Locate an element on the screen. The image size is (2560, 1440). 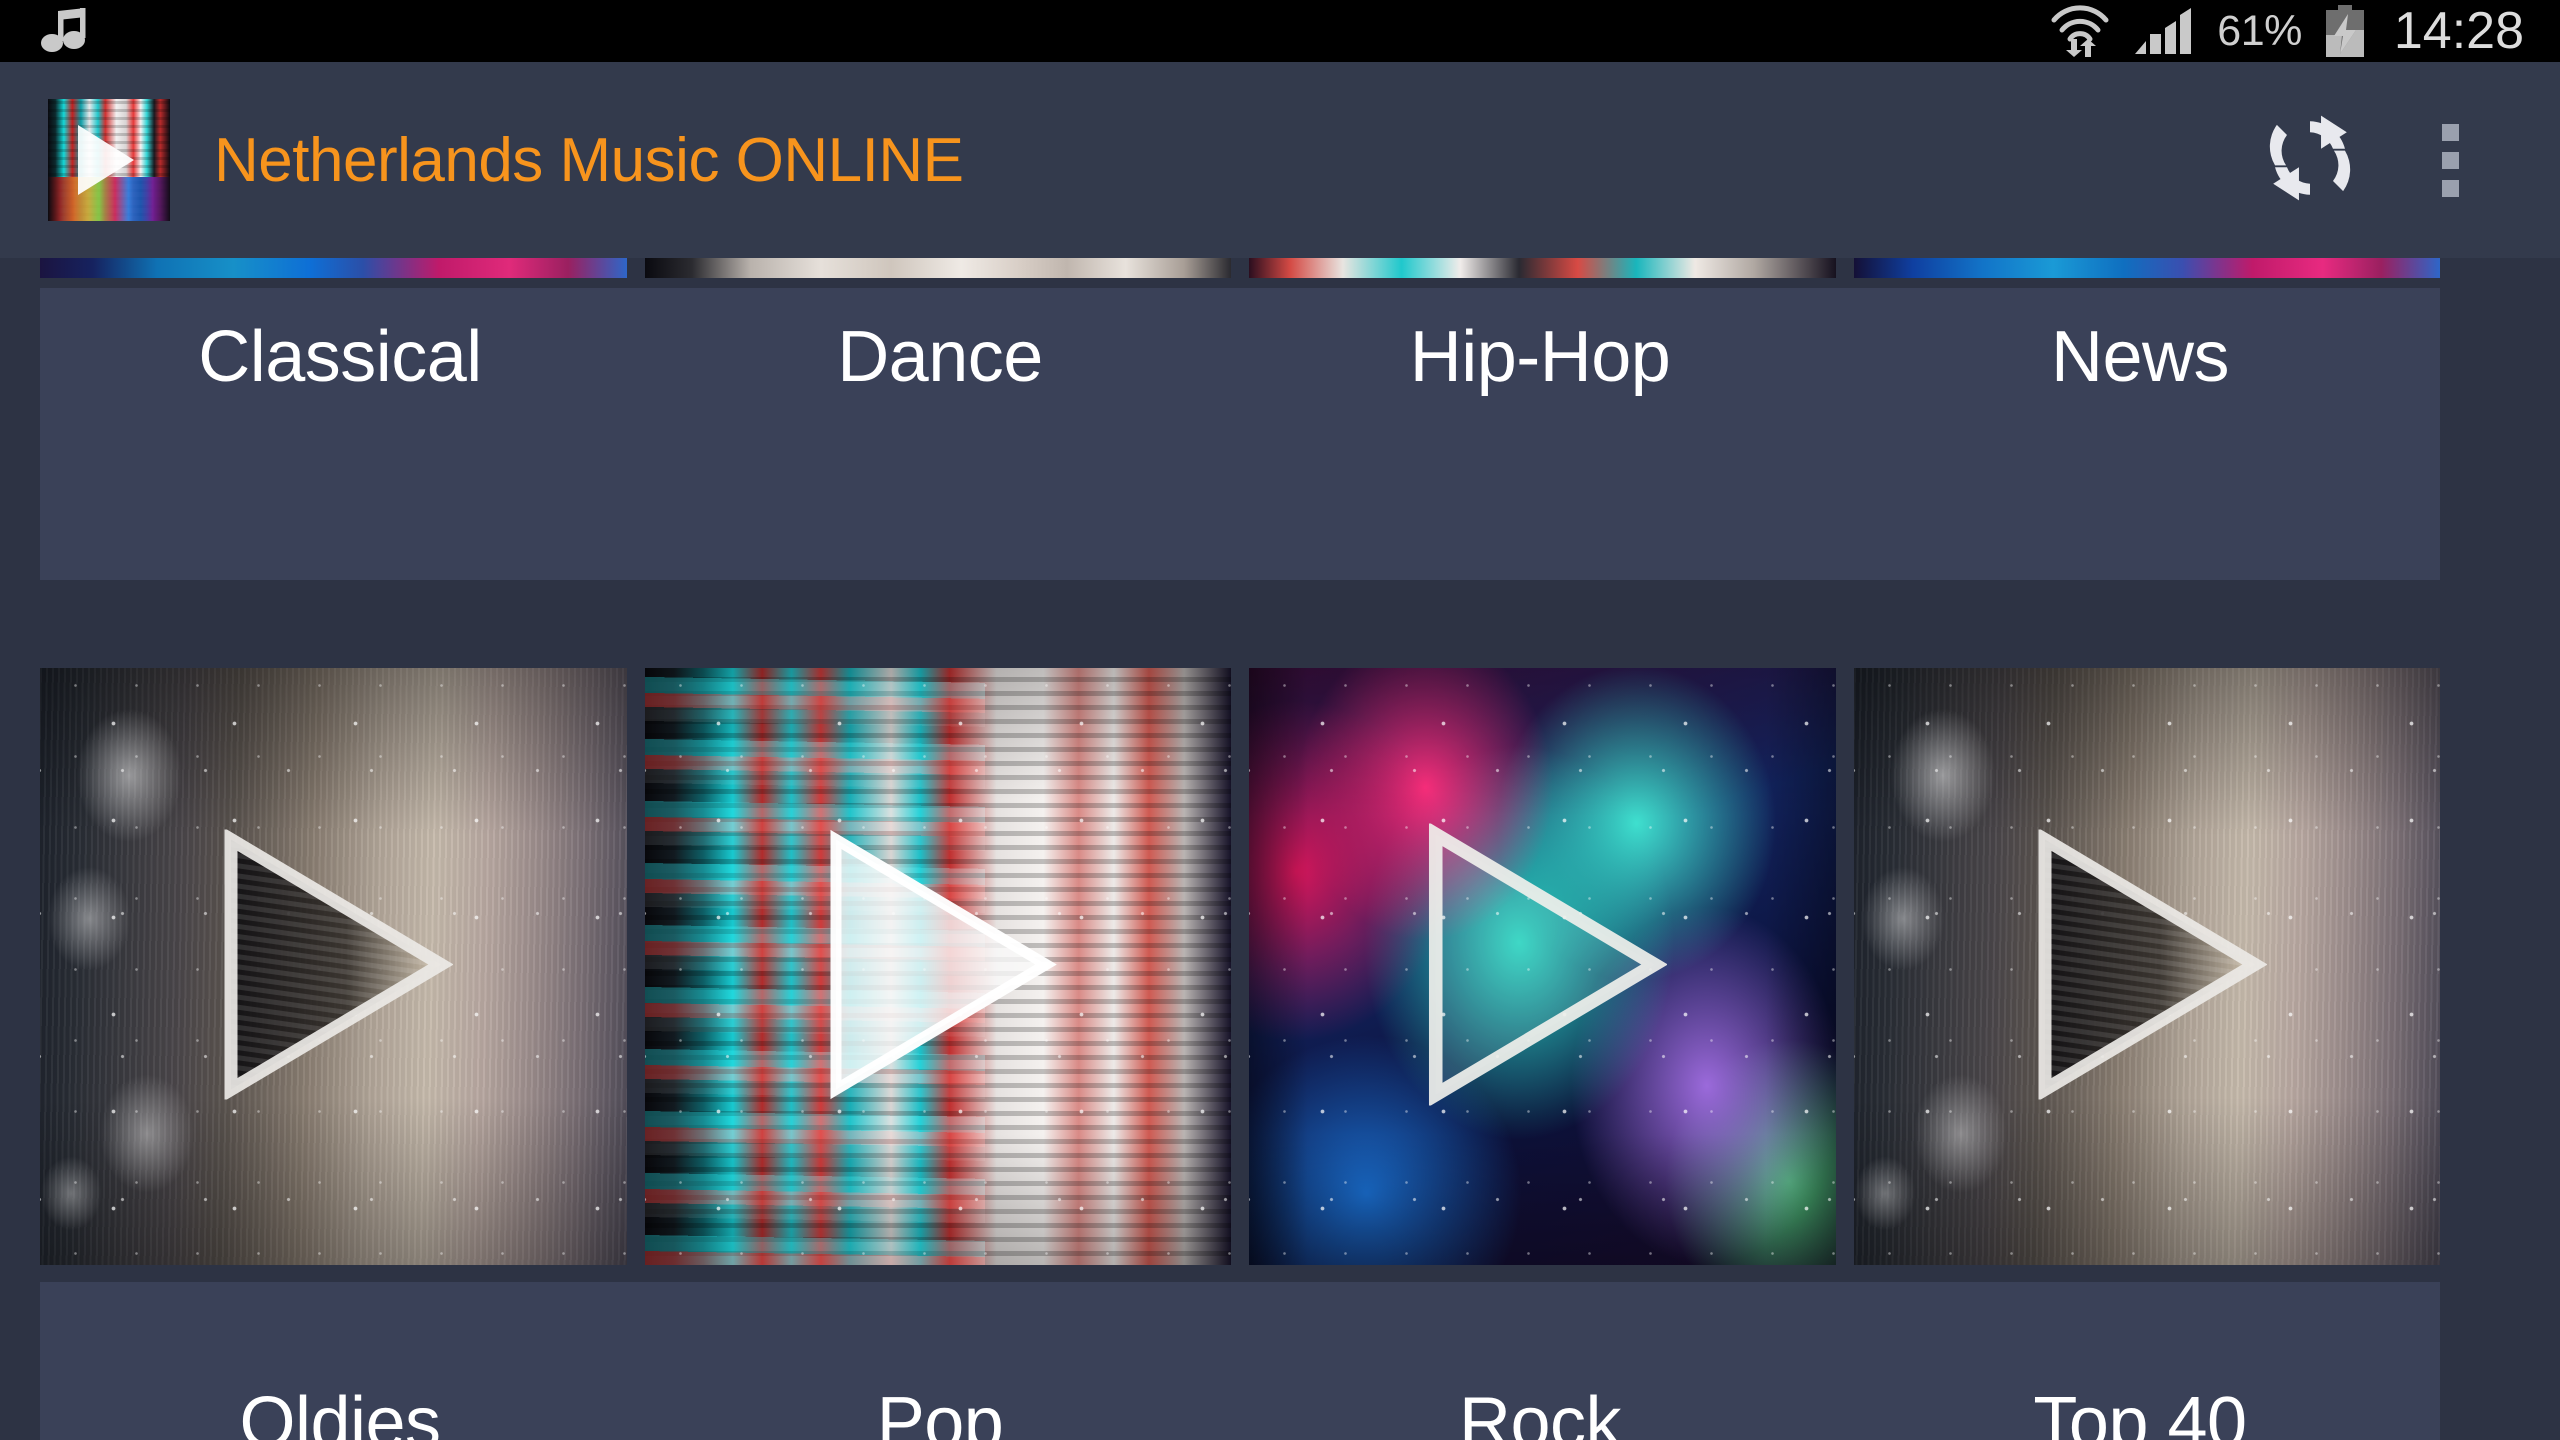
genre-label: Pop is located at coordinates (940, 1411).